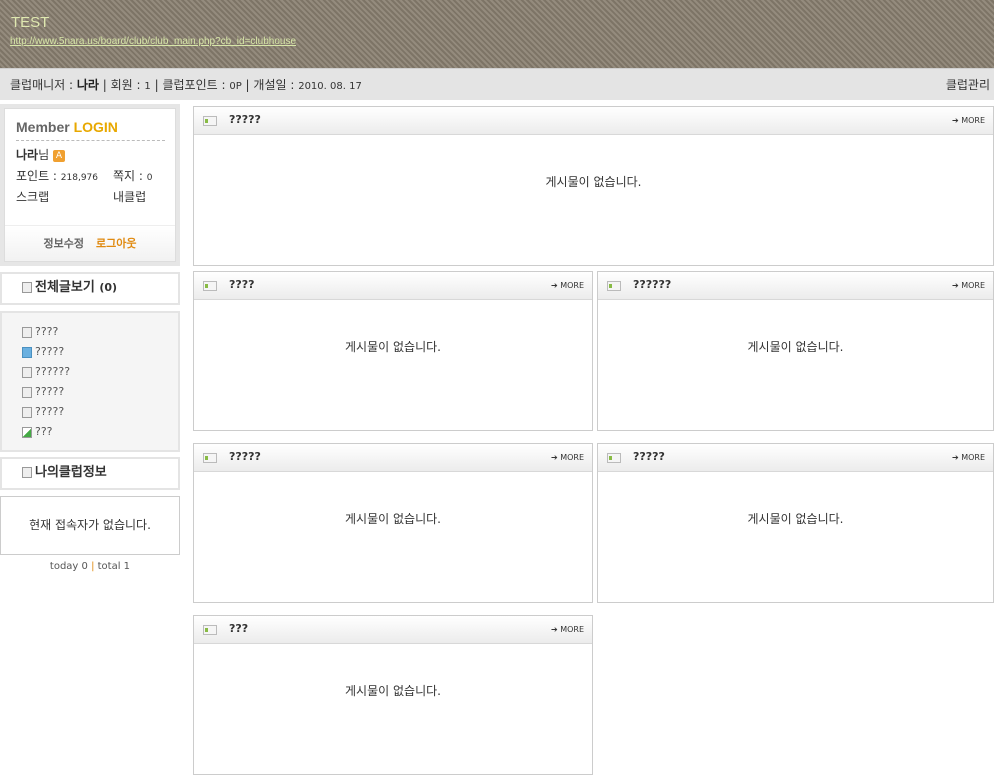 This screenshot has width=994, height=775. I want to click on date-label: | 개설일 :, so click(270, 85).